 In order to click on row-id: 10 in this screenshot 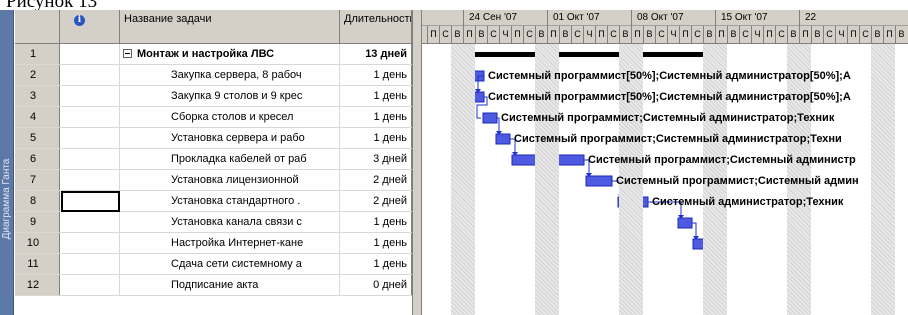, I will do `click(37, 243)`.